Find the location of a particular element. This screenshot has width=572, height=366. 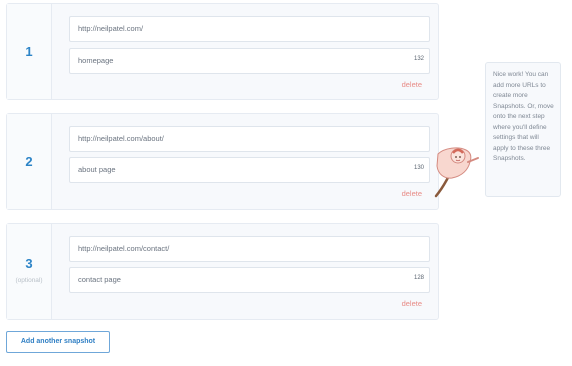

char-count: 128 is located at coordinates (418, 278).